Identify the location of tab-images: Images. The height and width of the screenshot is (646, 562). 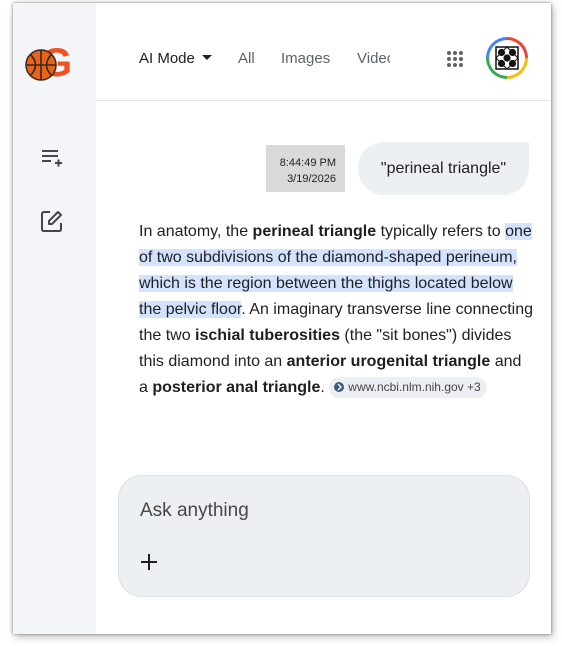
(305, 58).